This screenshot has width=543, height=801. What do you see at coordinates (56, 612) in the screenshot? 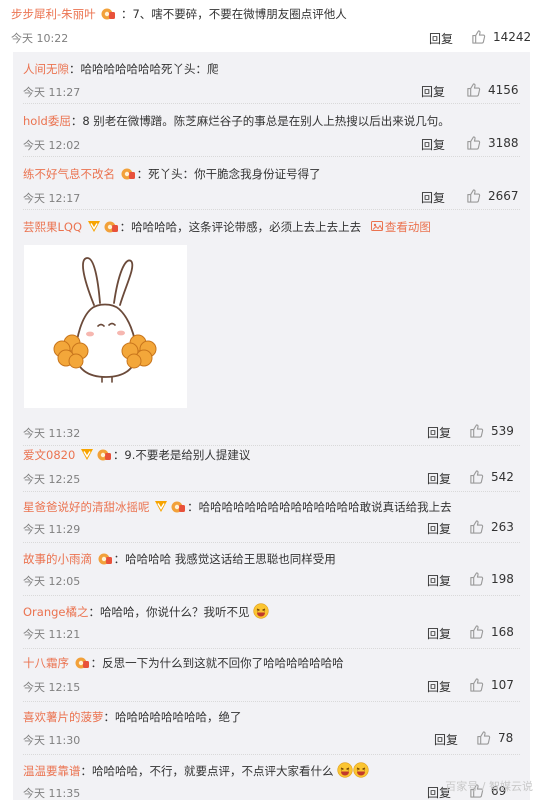
I see `reply-username: Orange橘之` at bounding box center [56, 612].